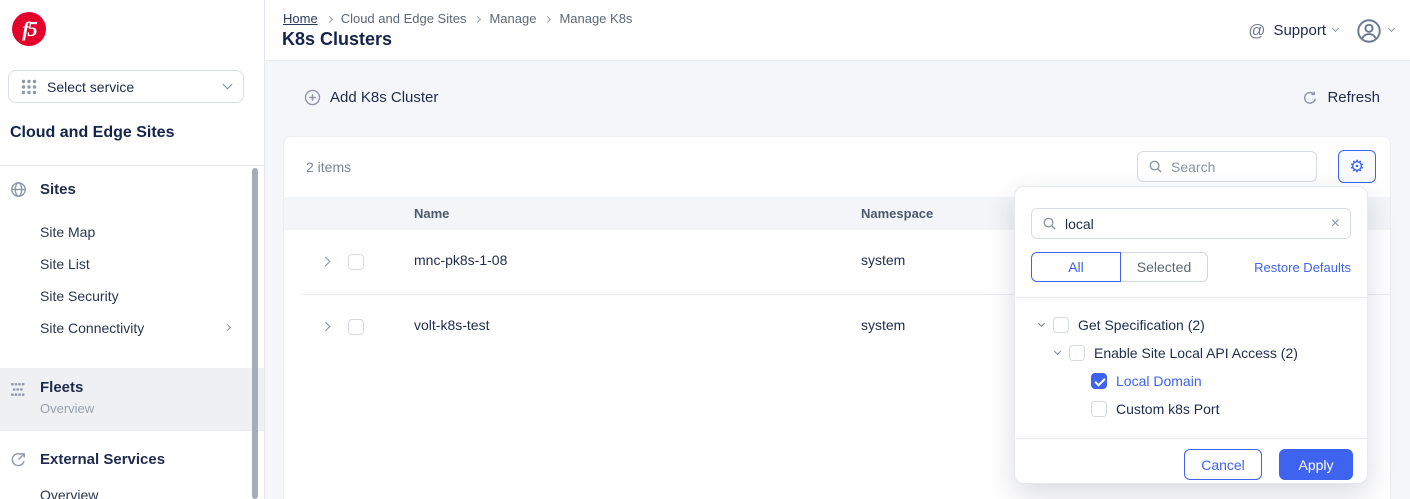 This screenshot has width=1410, height=499. What do you see at coordinates (431, 213) in the screenshot?
I see `column-header-name: Name` at bounding box center [431, 213].